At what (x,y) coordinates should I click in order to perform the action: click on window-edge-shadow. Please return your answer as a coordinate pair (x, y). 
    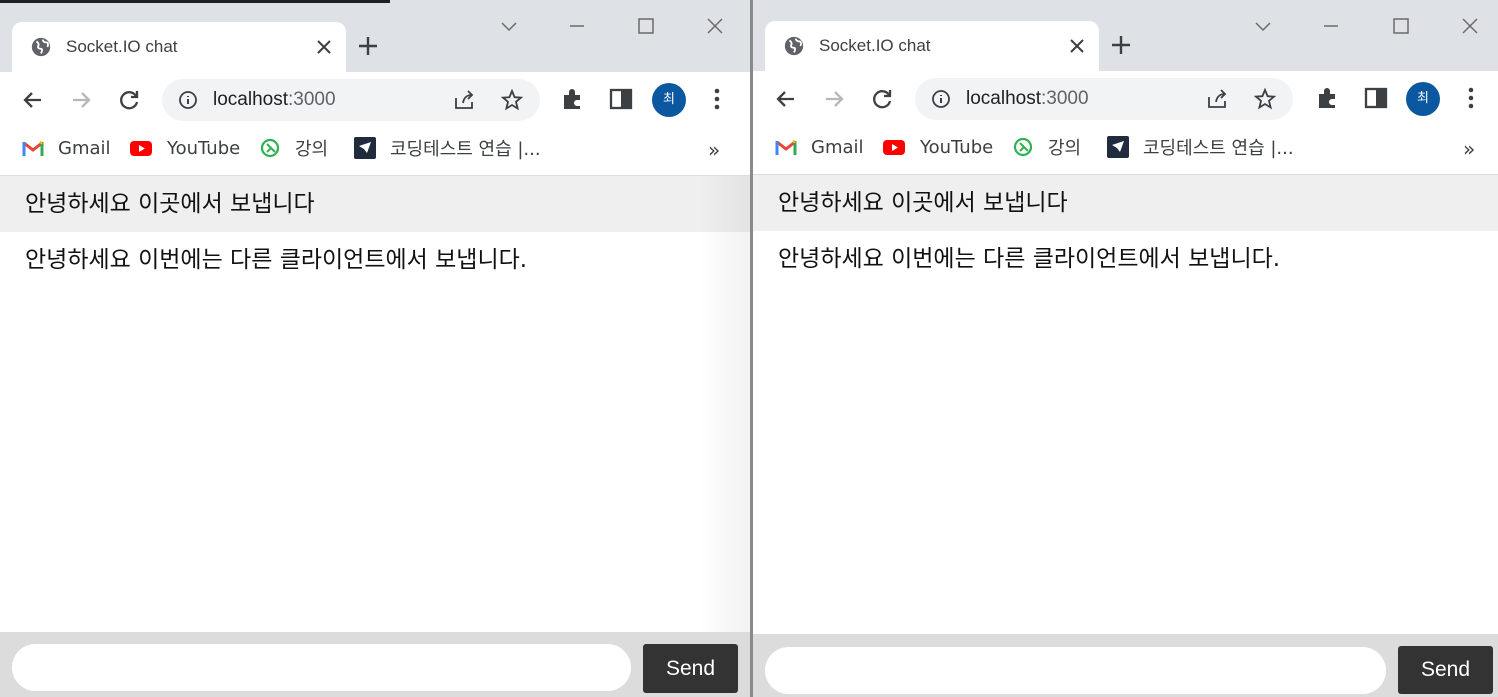
    Looking at the image, I should click on (725, 404).